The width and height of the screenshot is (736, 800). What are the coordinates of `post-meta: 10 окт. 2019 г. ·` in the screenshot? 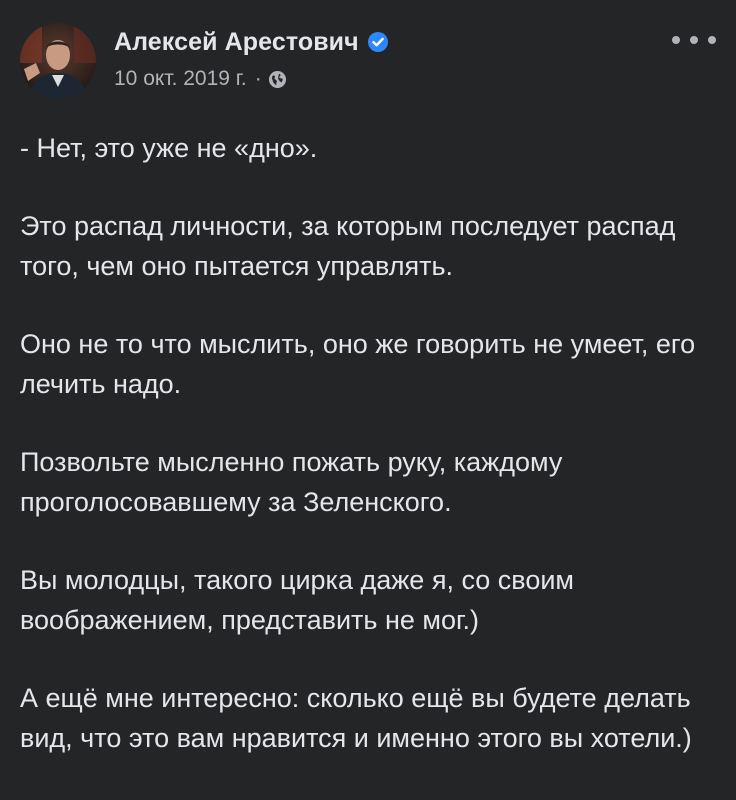 It's located at (200, 79).